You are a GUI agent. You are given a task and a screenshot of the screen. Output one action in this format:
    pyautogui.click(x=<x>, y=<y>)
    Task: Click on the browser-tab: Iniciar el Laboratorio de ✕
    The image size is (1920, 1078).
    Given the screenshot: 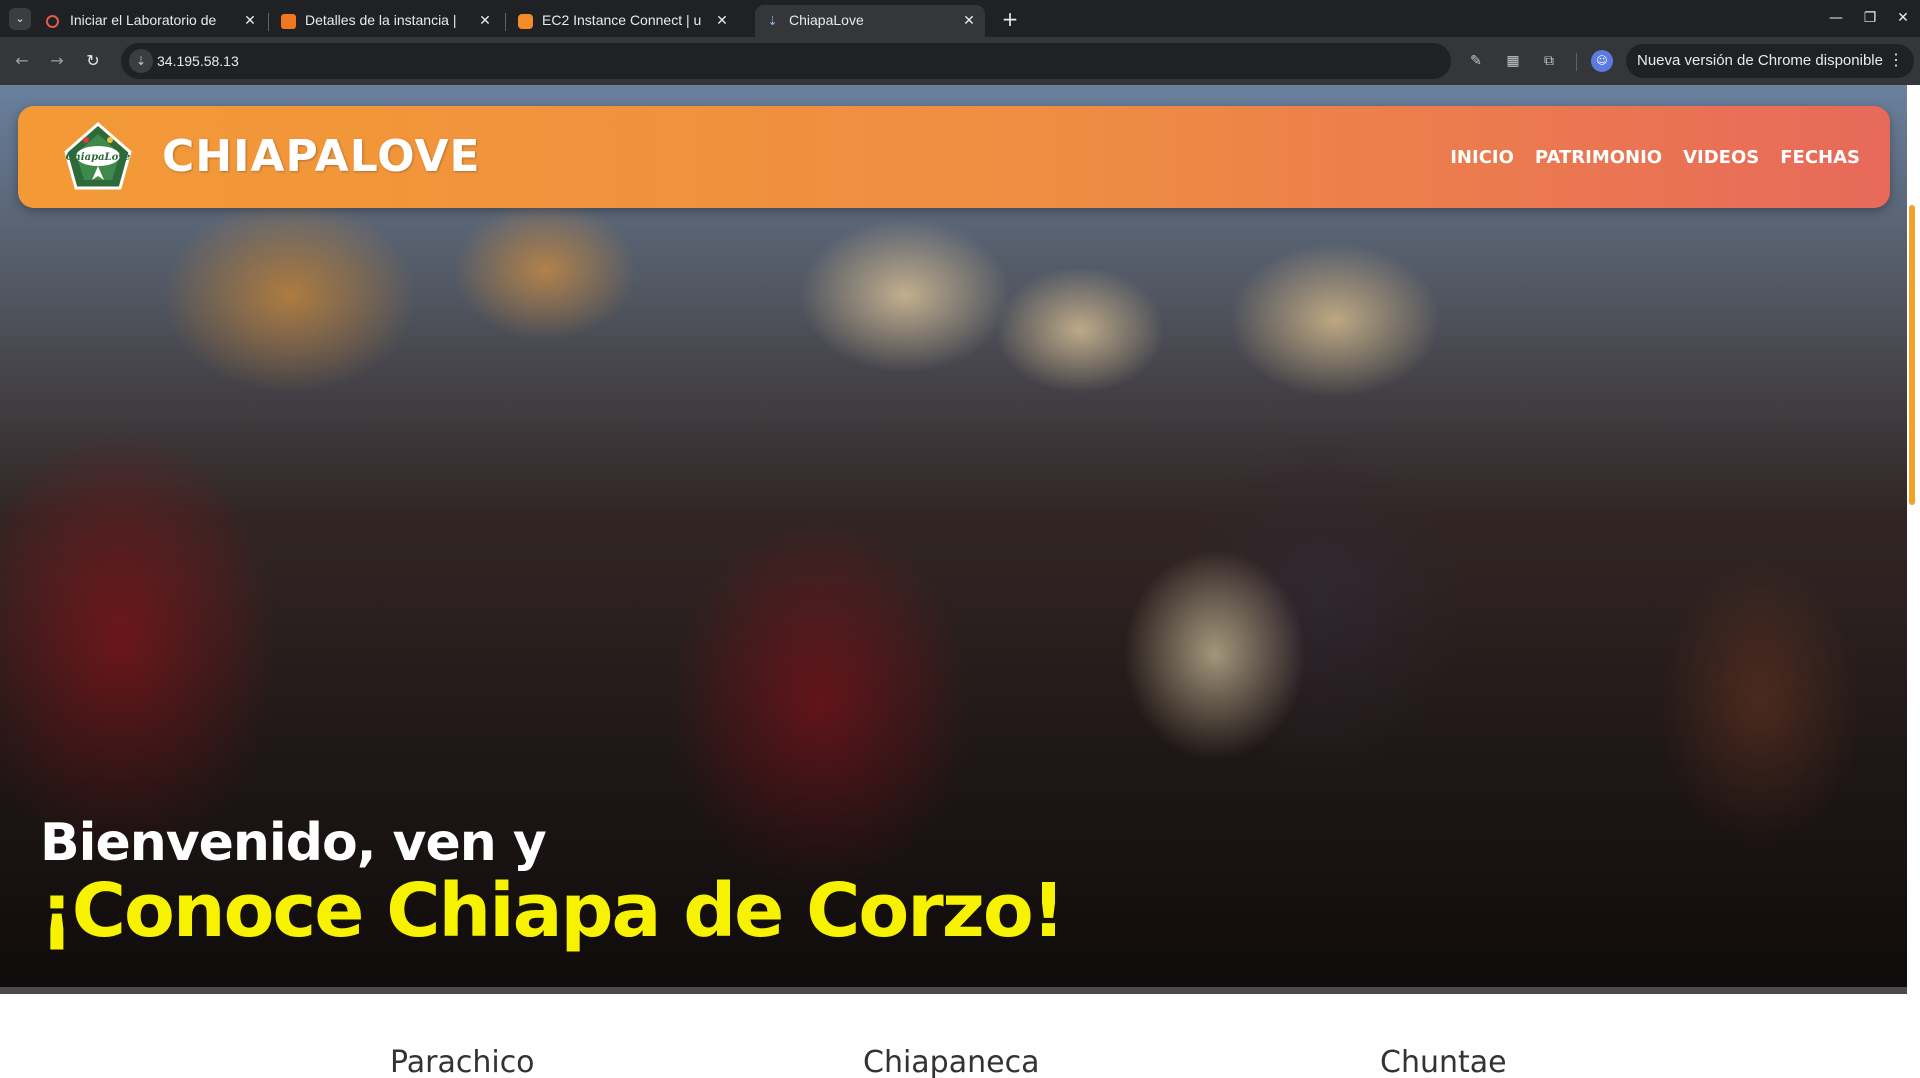 What is the action you would take?
    pyautogui.click(x=151, y=21)
    